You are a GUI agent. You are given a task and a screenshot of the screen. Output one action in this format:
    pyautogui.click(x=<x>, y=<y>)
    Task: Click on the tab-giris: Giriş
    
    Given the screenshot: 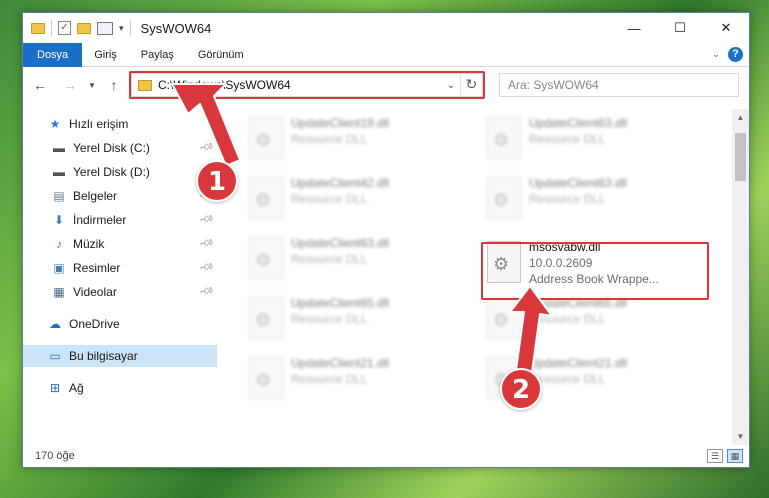 What is the action you would take?
    pyautogui.click(x=105, y=55)
    